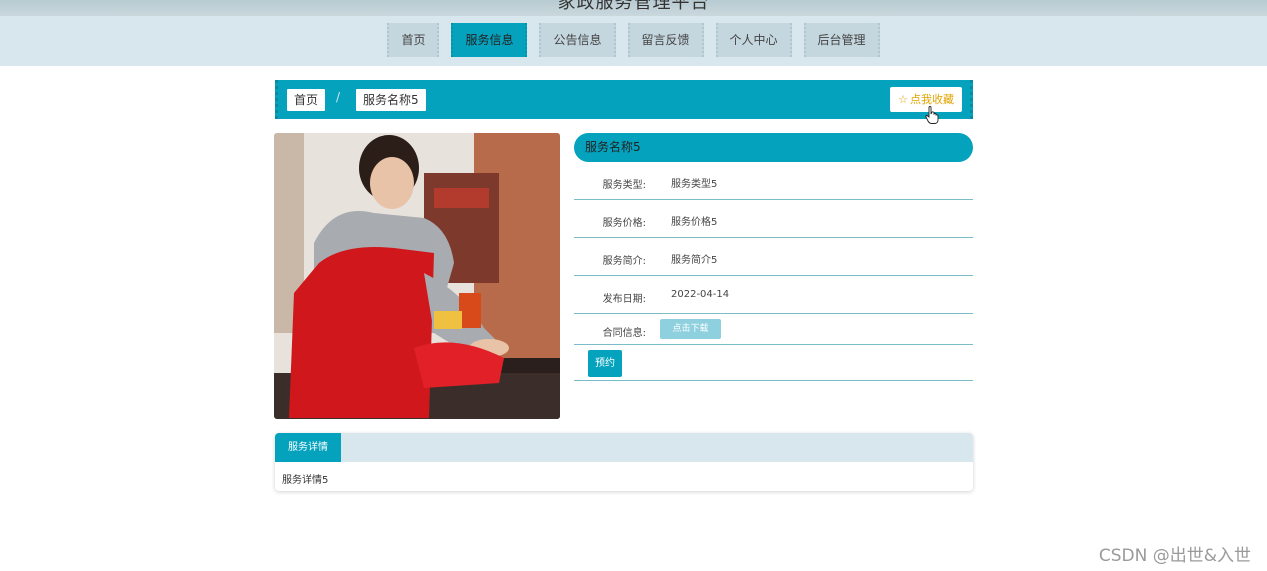 The height and width of the screenshot is (571, 1267). Describe the element at coordinates (624, 223) in the screenshot. I see `detail-row-label: 服务价格:` at that location.